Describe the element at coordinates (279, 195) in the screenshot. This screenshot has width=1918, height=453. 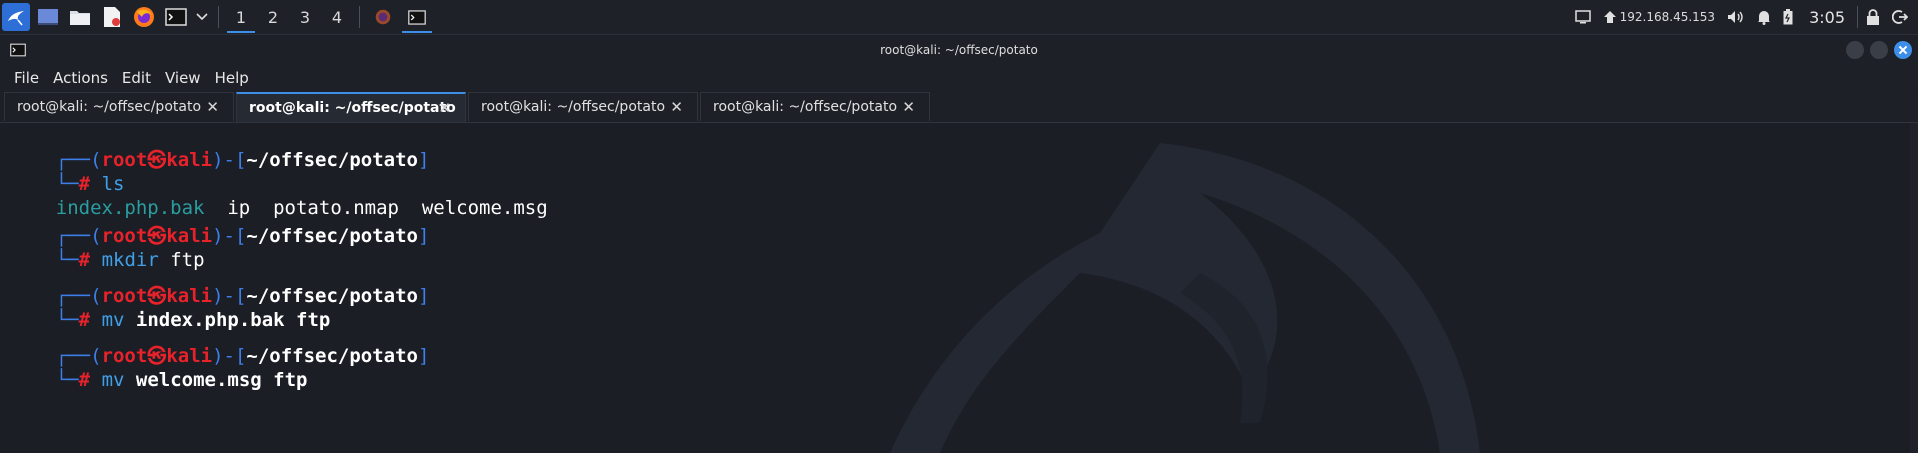
I see `output-line-1: index.php.bak ip potato.nmap welcome.msg` at that location.